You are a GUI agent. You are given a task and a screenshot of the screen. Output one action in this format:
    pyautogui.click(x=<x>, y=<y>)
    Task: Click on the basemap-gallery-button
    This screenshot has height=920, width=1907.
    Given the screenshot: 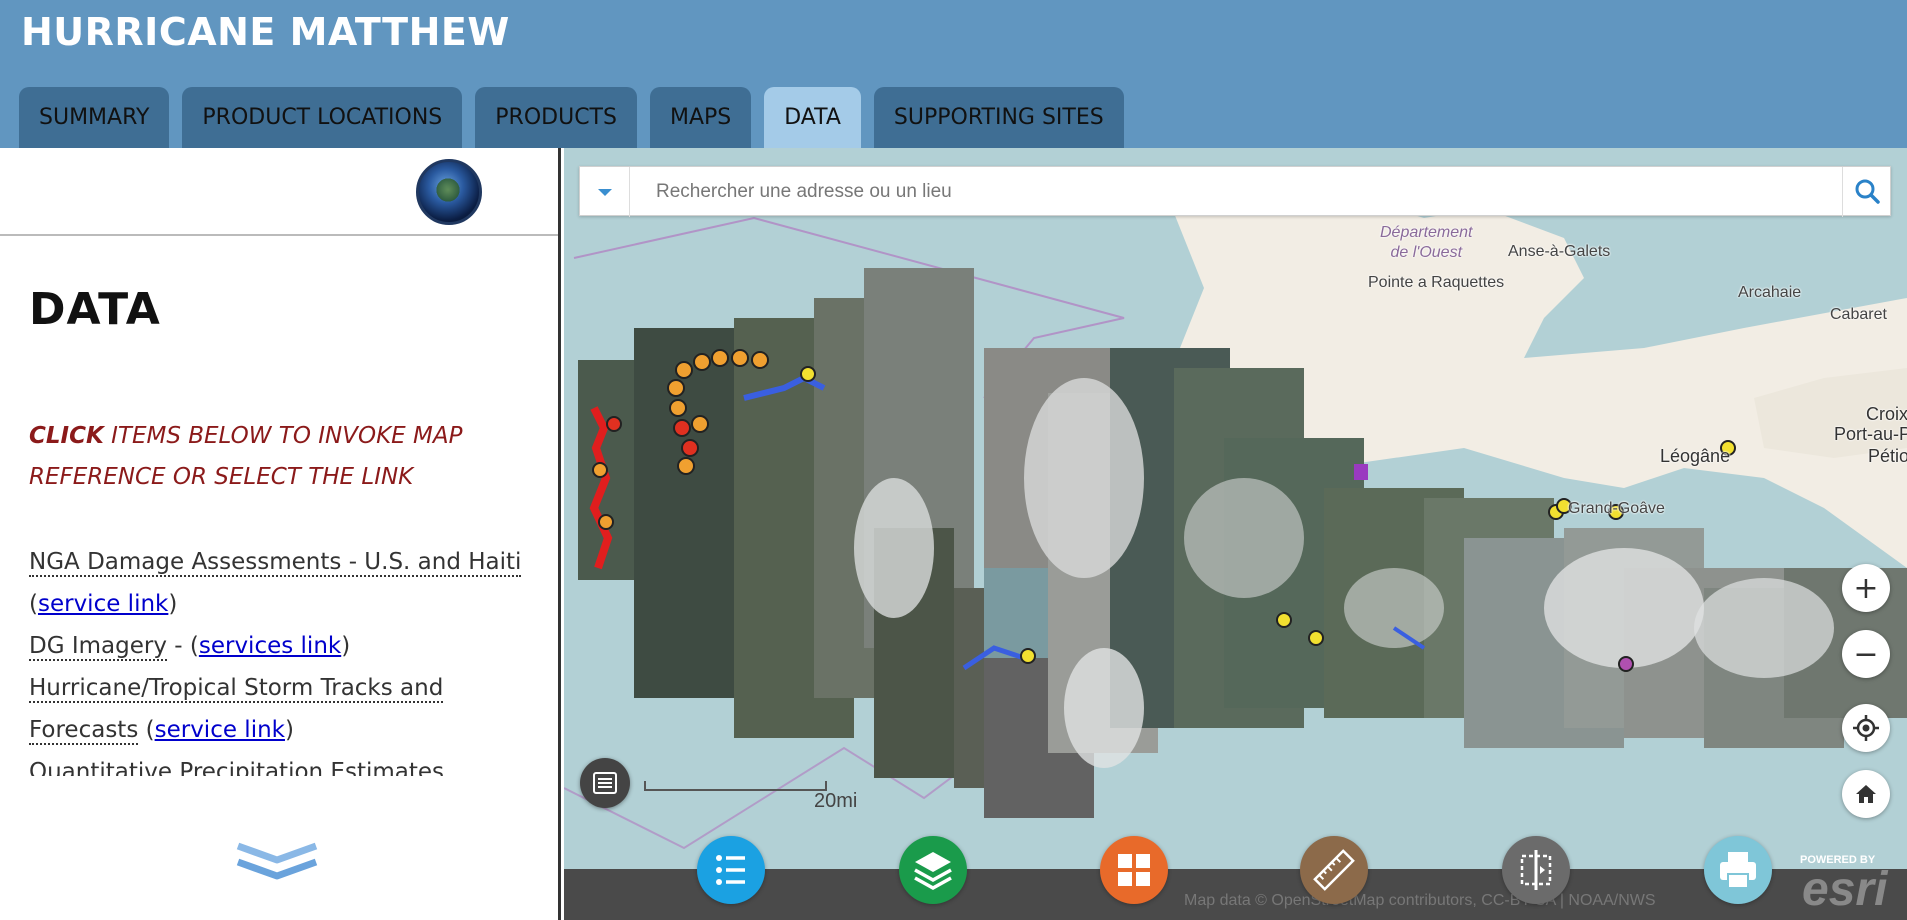 What is the action you would take?
    pyautogui.click(x=1134, y=870)
    